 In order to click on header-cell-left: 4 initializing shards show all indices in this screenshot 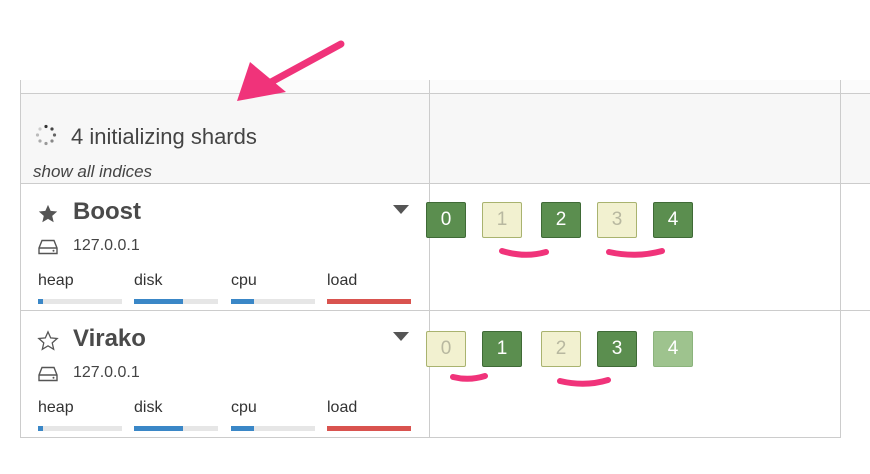, I will do `click(225, 138)`.